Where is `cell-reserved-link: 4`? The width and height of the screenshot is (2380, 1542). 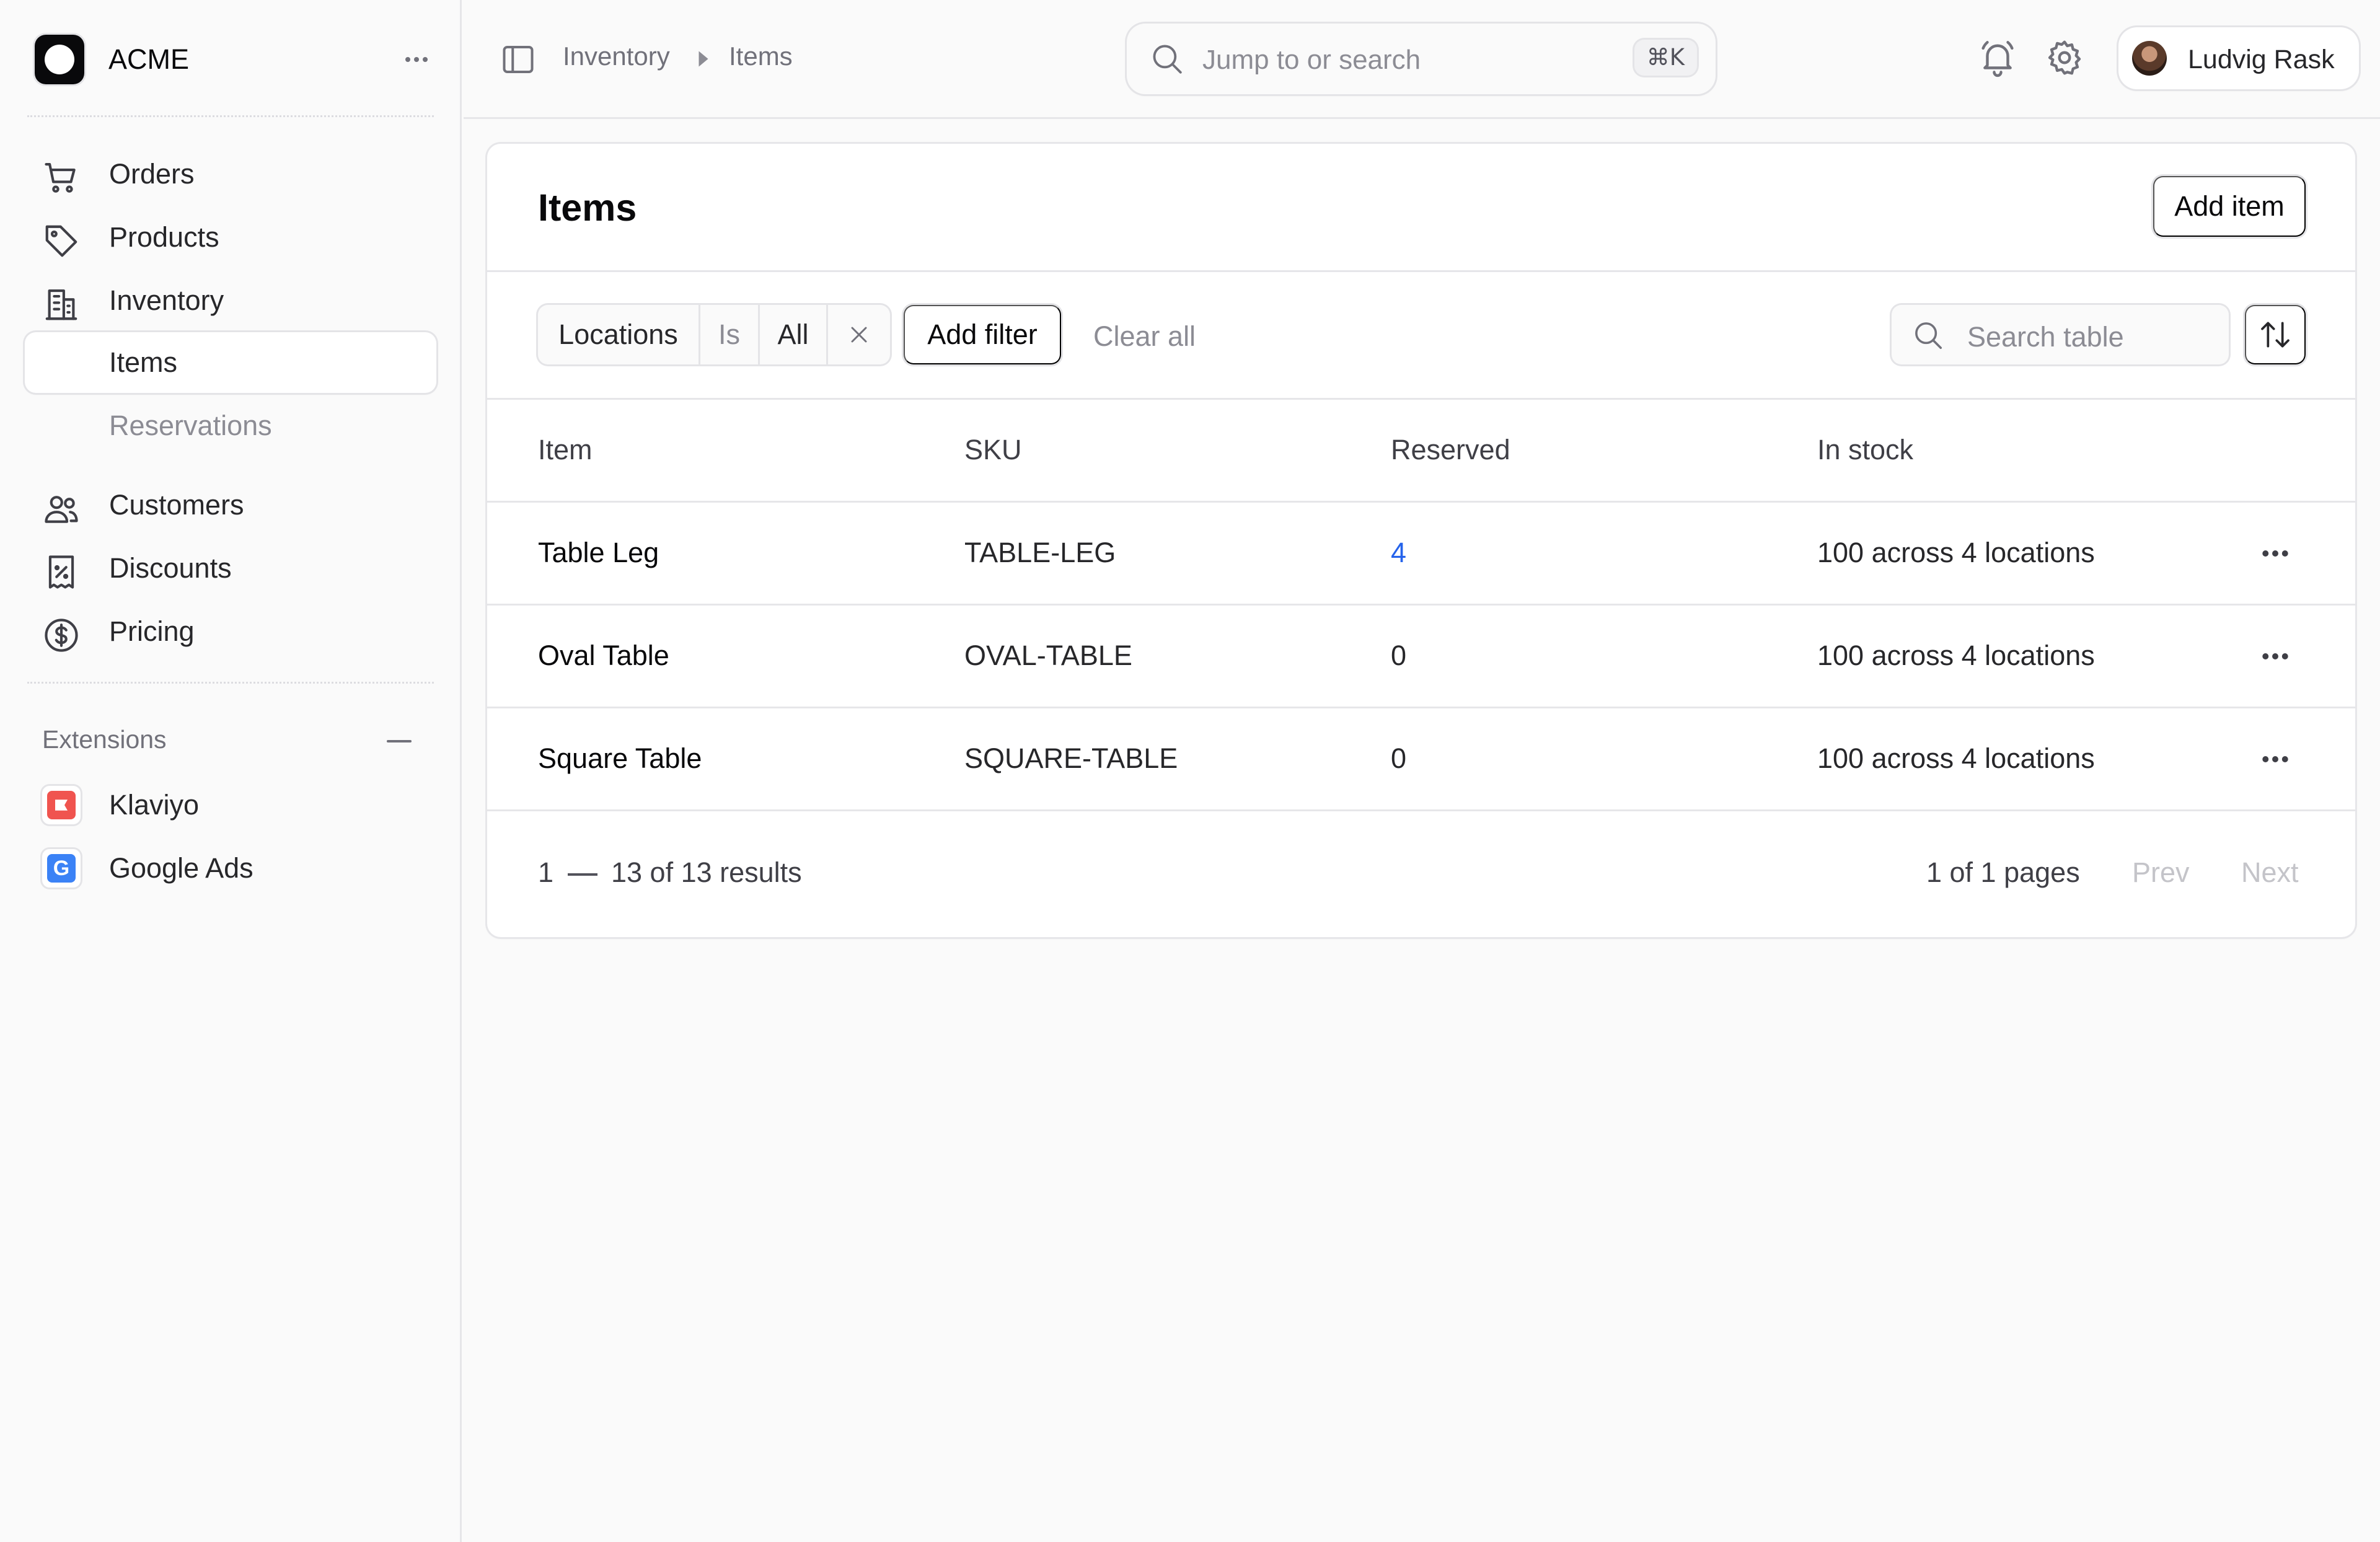
cell-reserved-link: 4 is located at coordinates (1398, 553).